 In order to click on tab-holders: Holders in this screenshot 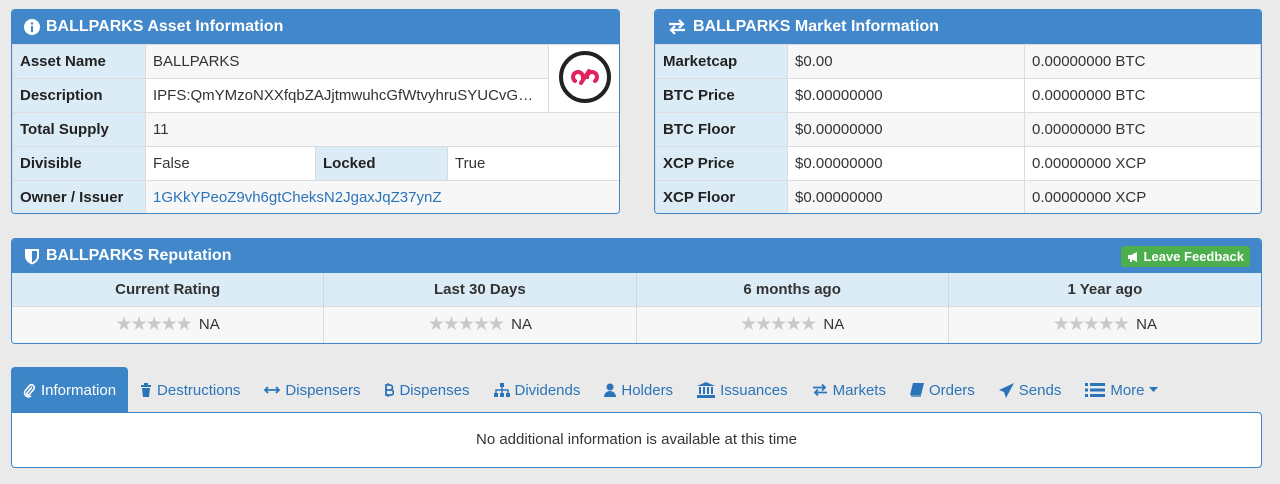, I will do `click(638, 390)`.